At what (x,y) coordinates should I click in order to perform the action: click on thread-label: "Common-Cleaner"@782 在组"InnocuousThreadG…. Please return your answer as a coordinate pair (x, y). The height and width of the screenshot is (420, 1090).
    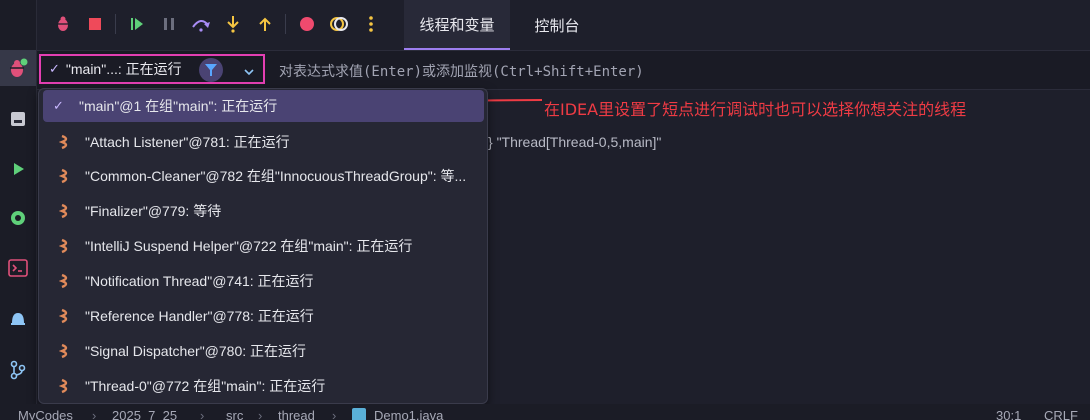
    Looking at the image, I should click on (276, 176).